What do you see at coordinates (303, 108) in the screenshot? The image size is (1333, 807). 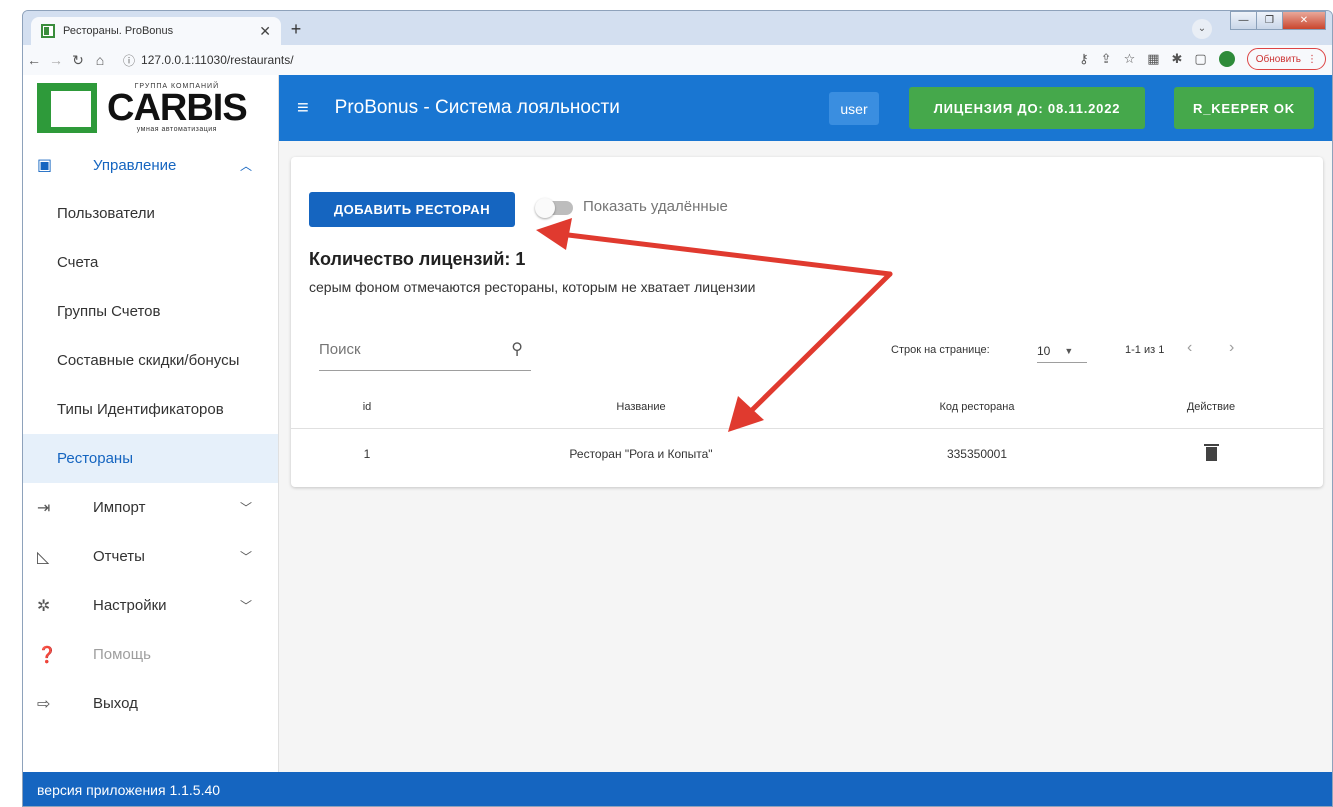 I see `hamburger-menu-icon: ≡` at bounding box center [303, 108].